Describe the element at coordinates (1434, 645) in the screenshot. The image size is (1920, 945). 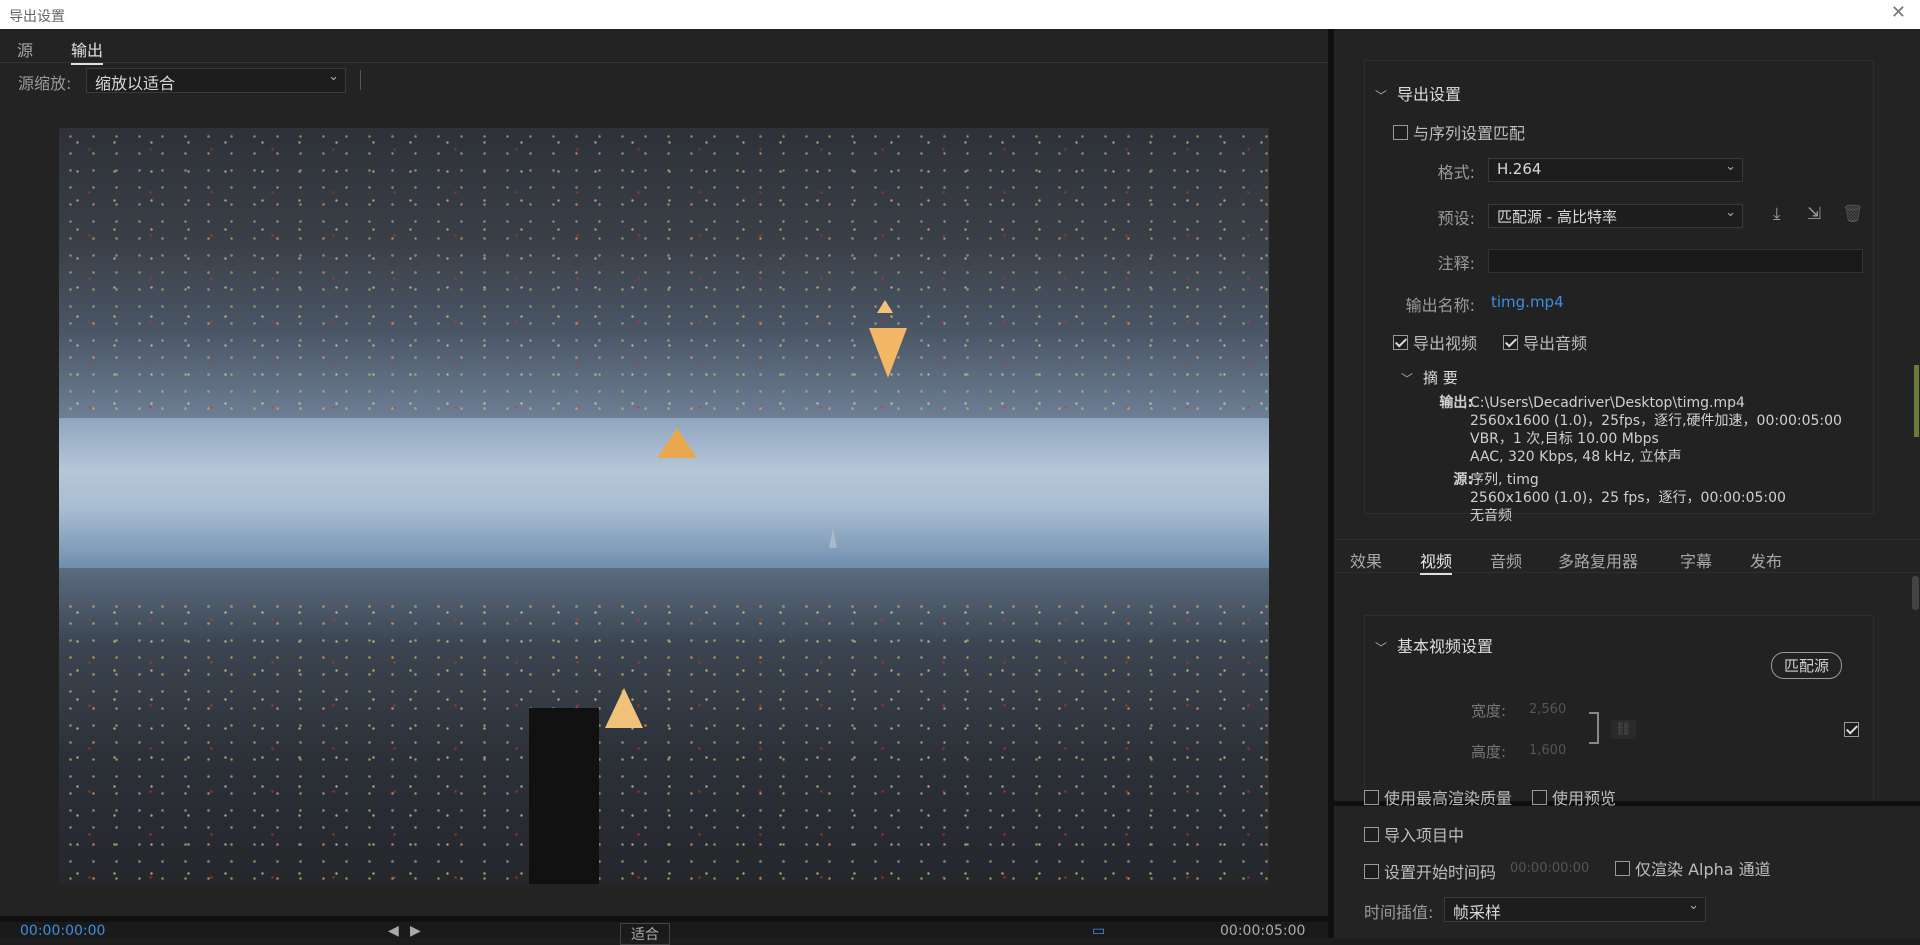
I see `basic-video-header: ﹀ 基本视频设置` at that location.